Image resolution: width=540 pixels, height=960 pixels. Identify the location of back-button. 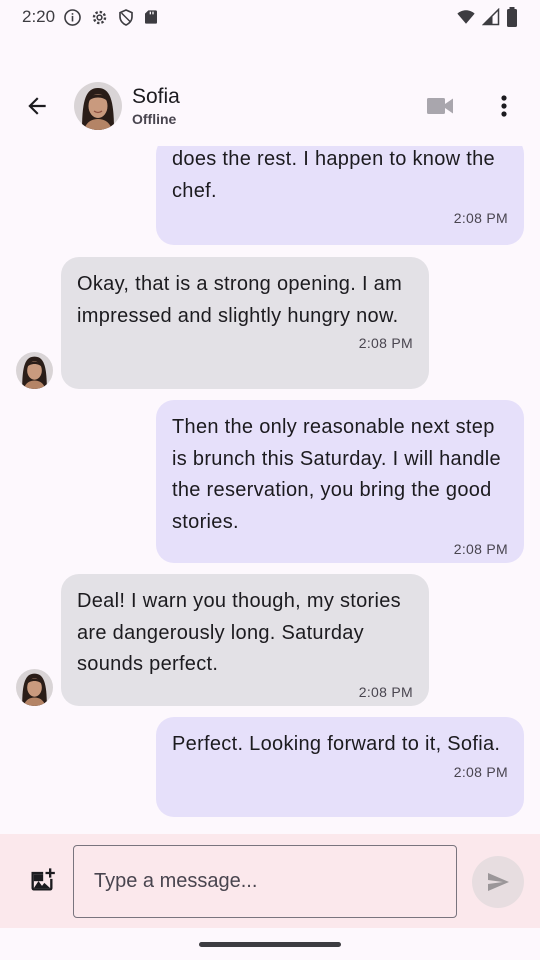
(37, 106).